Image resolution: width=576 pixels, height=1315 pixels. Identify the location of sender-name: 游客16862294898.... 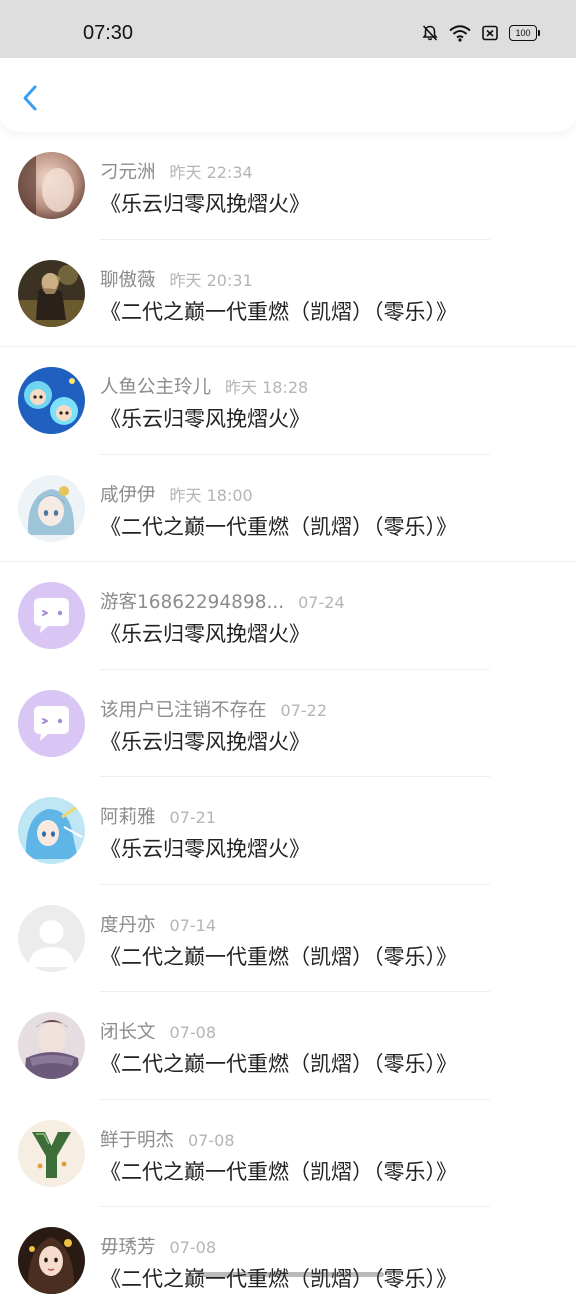
(192, 602).